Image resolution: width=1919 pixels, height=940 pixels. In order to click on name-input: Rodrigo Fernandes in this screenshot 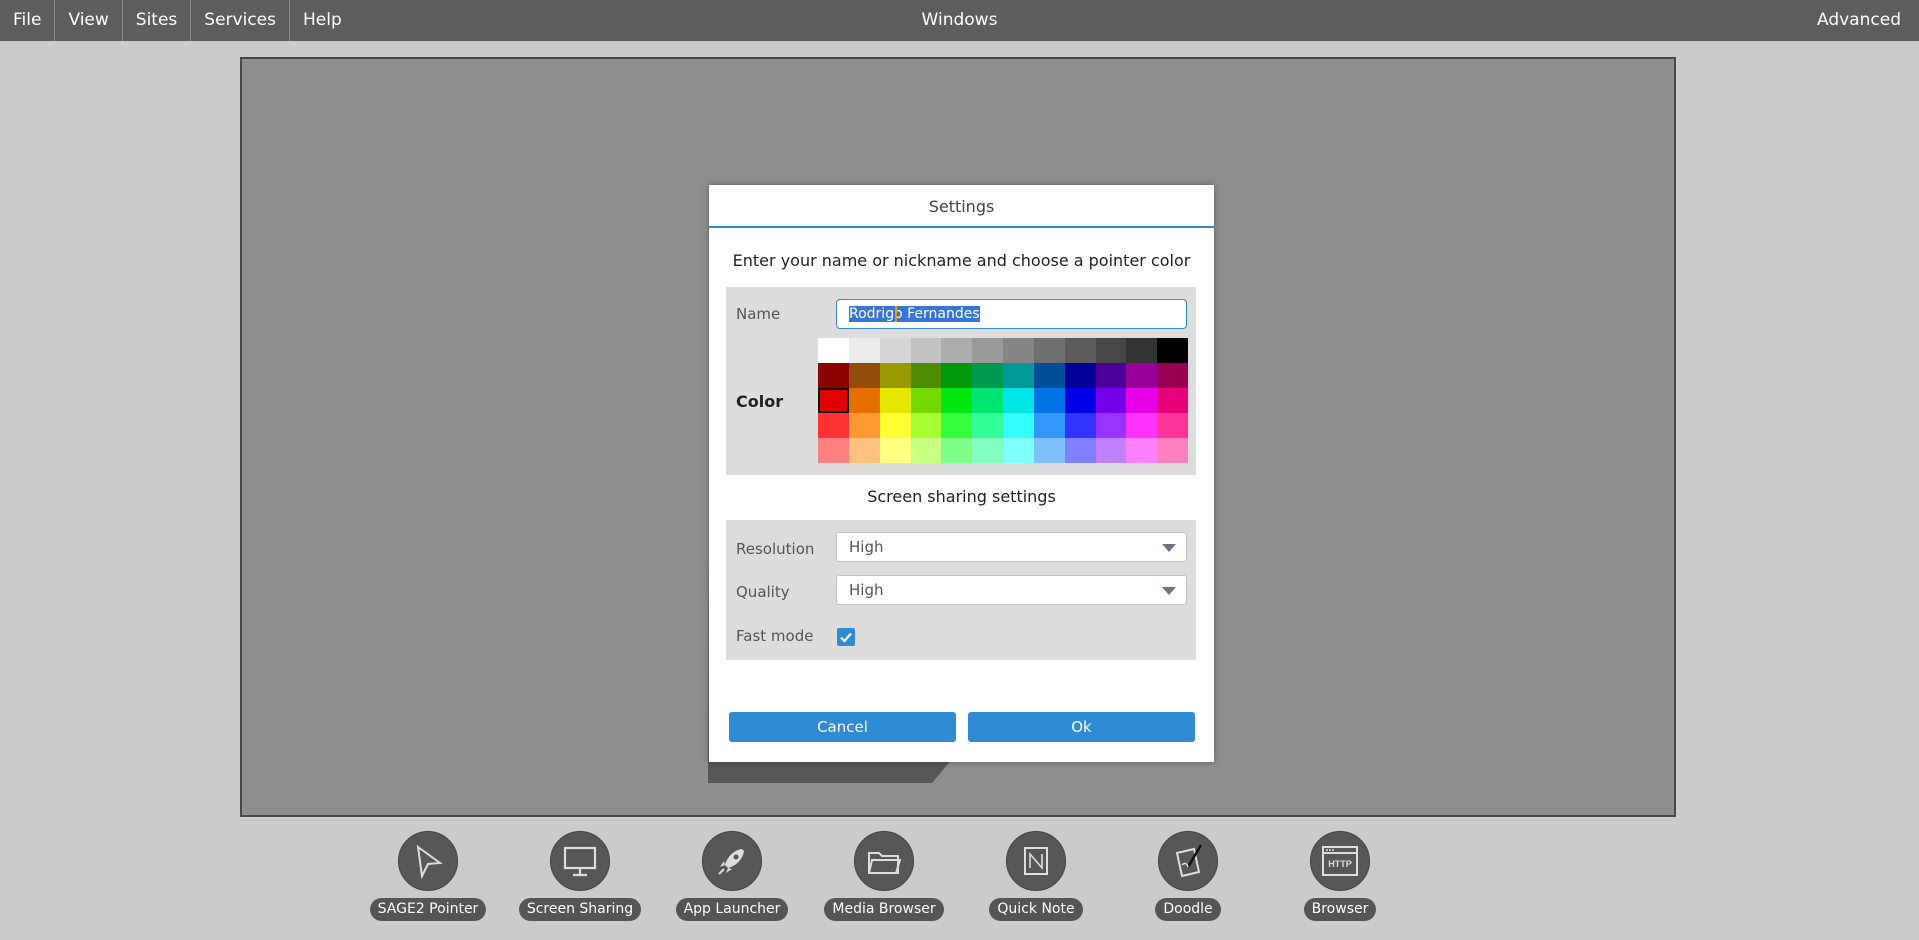, I will do `click(1011, 314)`.